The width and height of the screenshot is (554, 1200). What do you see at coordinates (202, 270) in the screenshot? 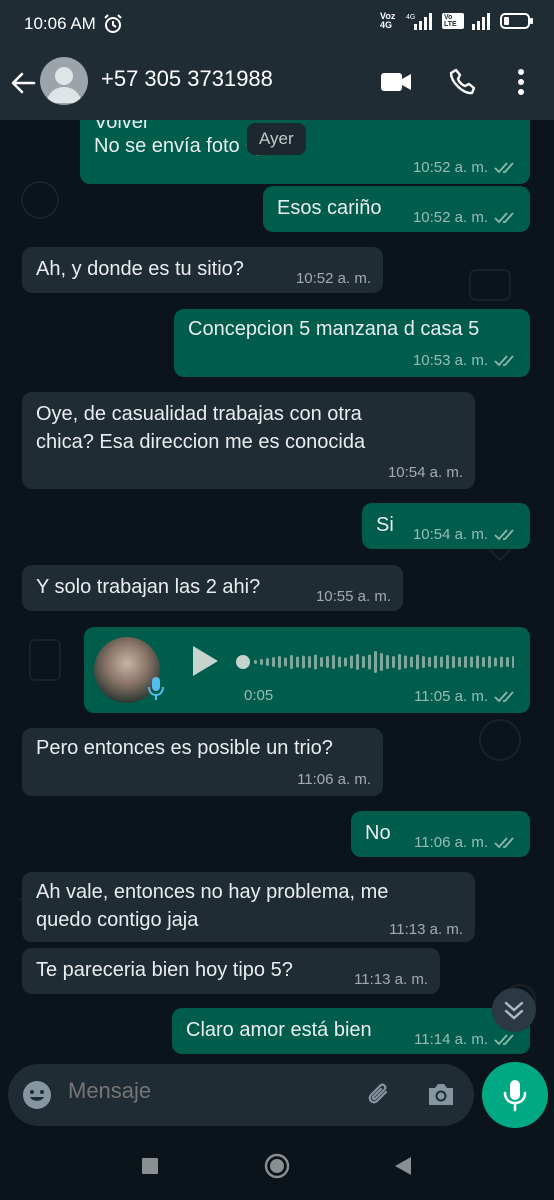
I see `message-in: Ah, y donde es tu sitio? 10:52 a. m.` at bounding box center [202, 270].